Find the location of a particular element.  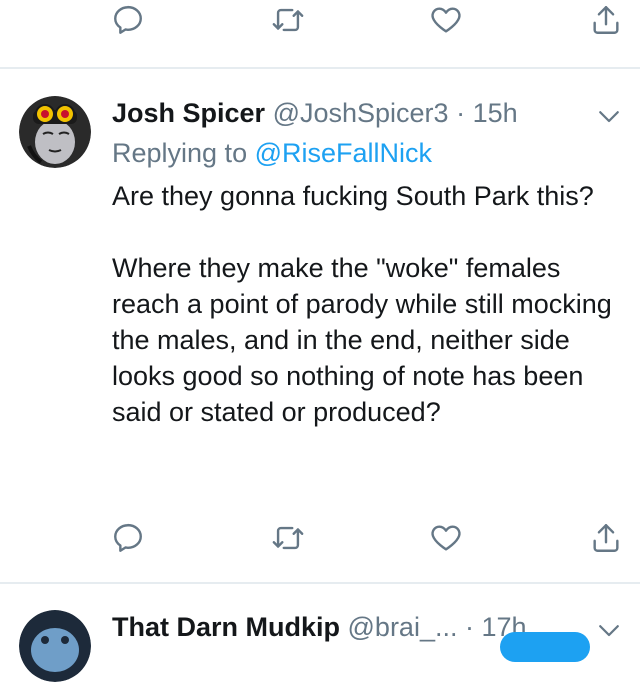

author-name: That Darn Mudkip is located at coordinates (226, 627).